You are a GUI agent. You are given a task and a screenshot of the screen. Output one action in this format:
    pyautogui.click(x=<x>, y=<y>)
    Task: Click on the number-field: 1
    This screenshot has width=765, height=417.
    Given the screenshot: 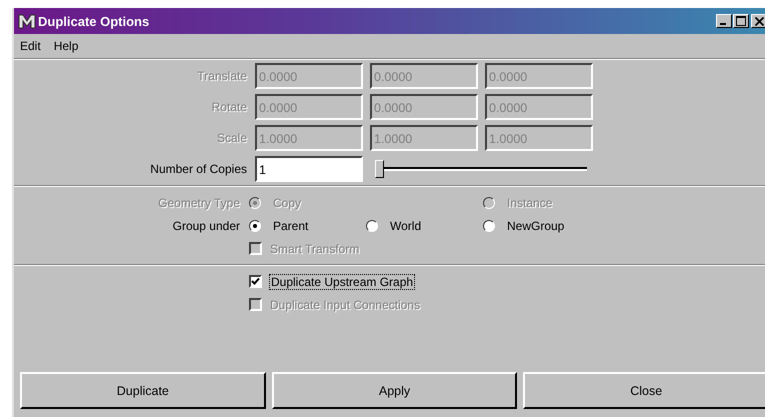 What is the action you would take?
    pyautogui.click(x=309, y=169)
    